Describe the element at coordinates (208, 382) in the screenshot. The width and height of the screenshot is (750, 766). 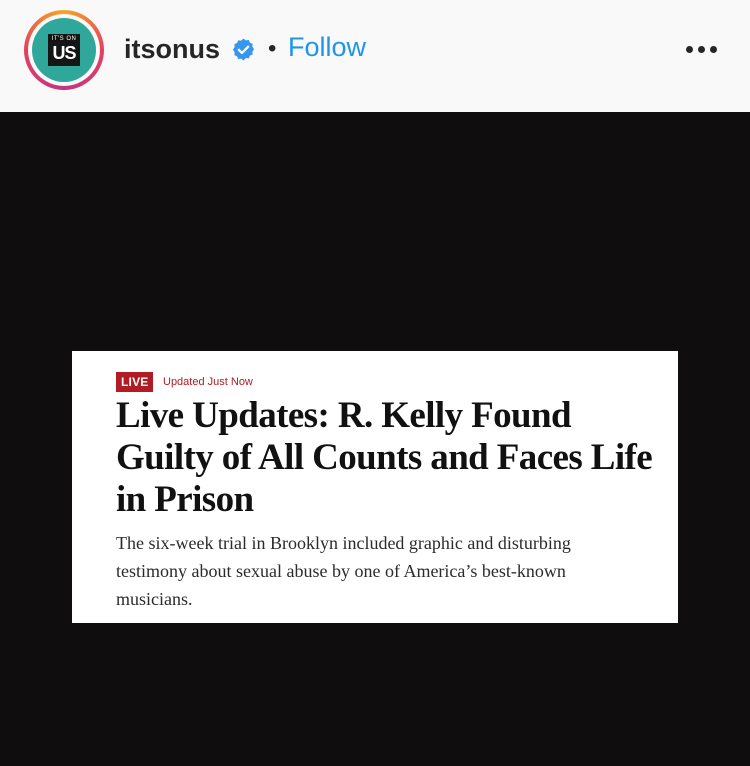
I see `updated-timestamp: Updated Just Now` at that location.